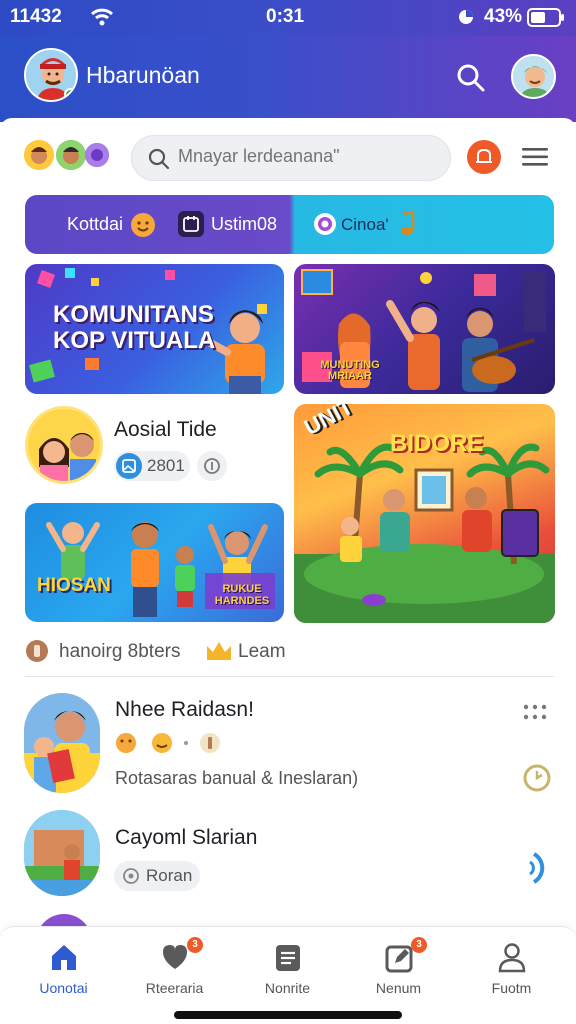 Image resolution: width=576 pixels, height=1024 pixels. What do you see at coordinates (437, 443) in the screenshot?
I see `tropical-poster-text-b: BIDORE` at bounding box center [437, 443].